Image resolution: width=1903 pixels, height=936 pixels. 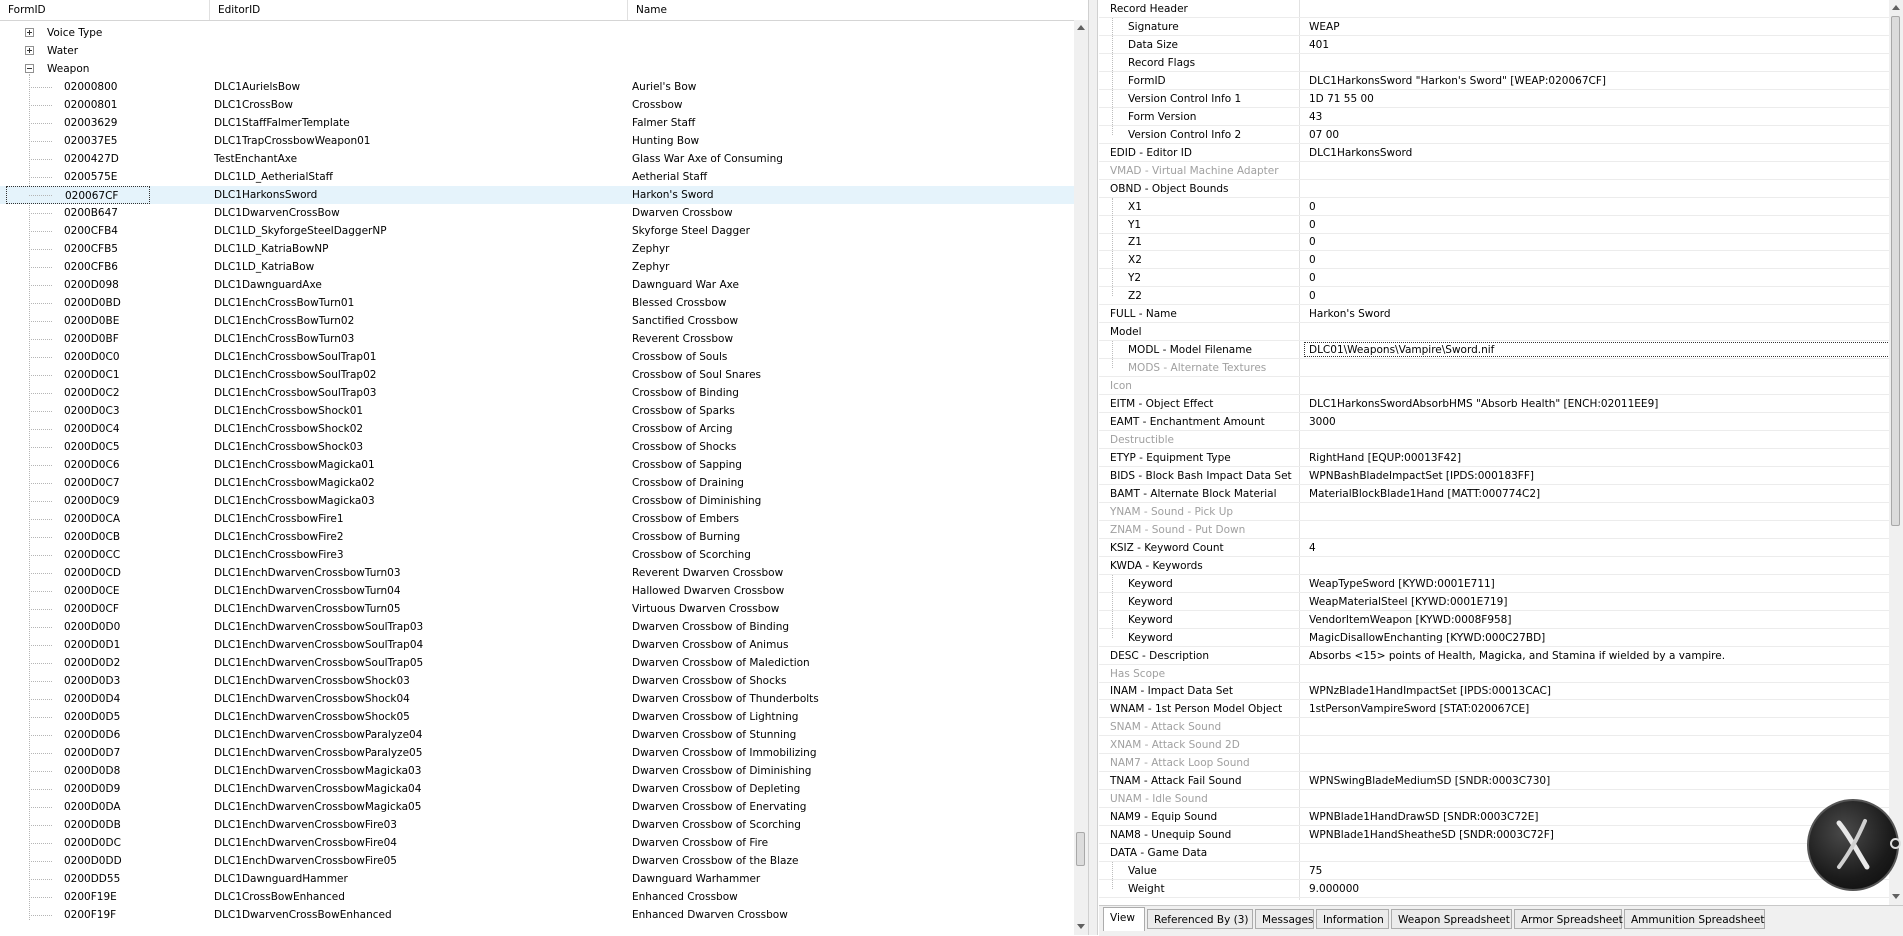 I want to click on record-field-row: UNAM - Idle Sound, so click(x=1494, y=799).